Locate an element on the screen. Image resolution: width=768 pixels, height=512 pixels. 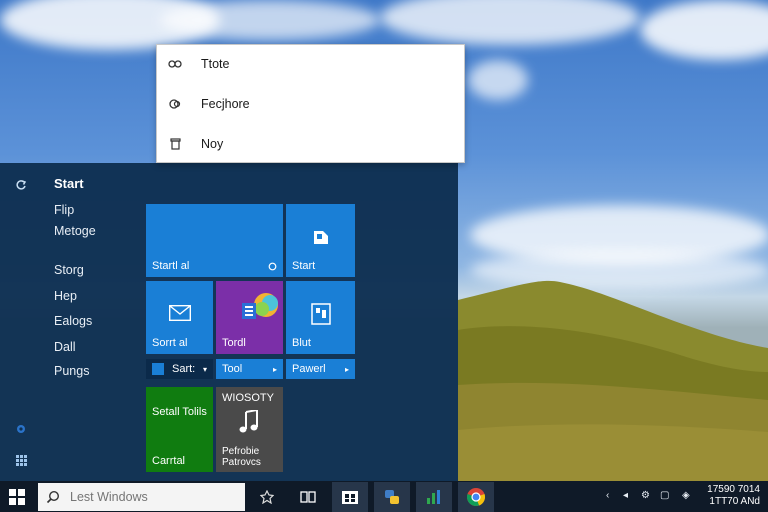
context-menu: Ttote Fecjhore Noy is located at coordinates (310, 103).